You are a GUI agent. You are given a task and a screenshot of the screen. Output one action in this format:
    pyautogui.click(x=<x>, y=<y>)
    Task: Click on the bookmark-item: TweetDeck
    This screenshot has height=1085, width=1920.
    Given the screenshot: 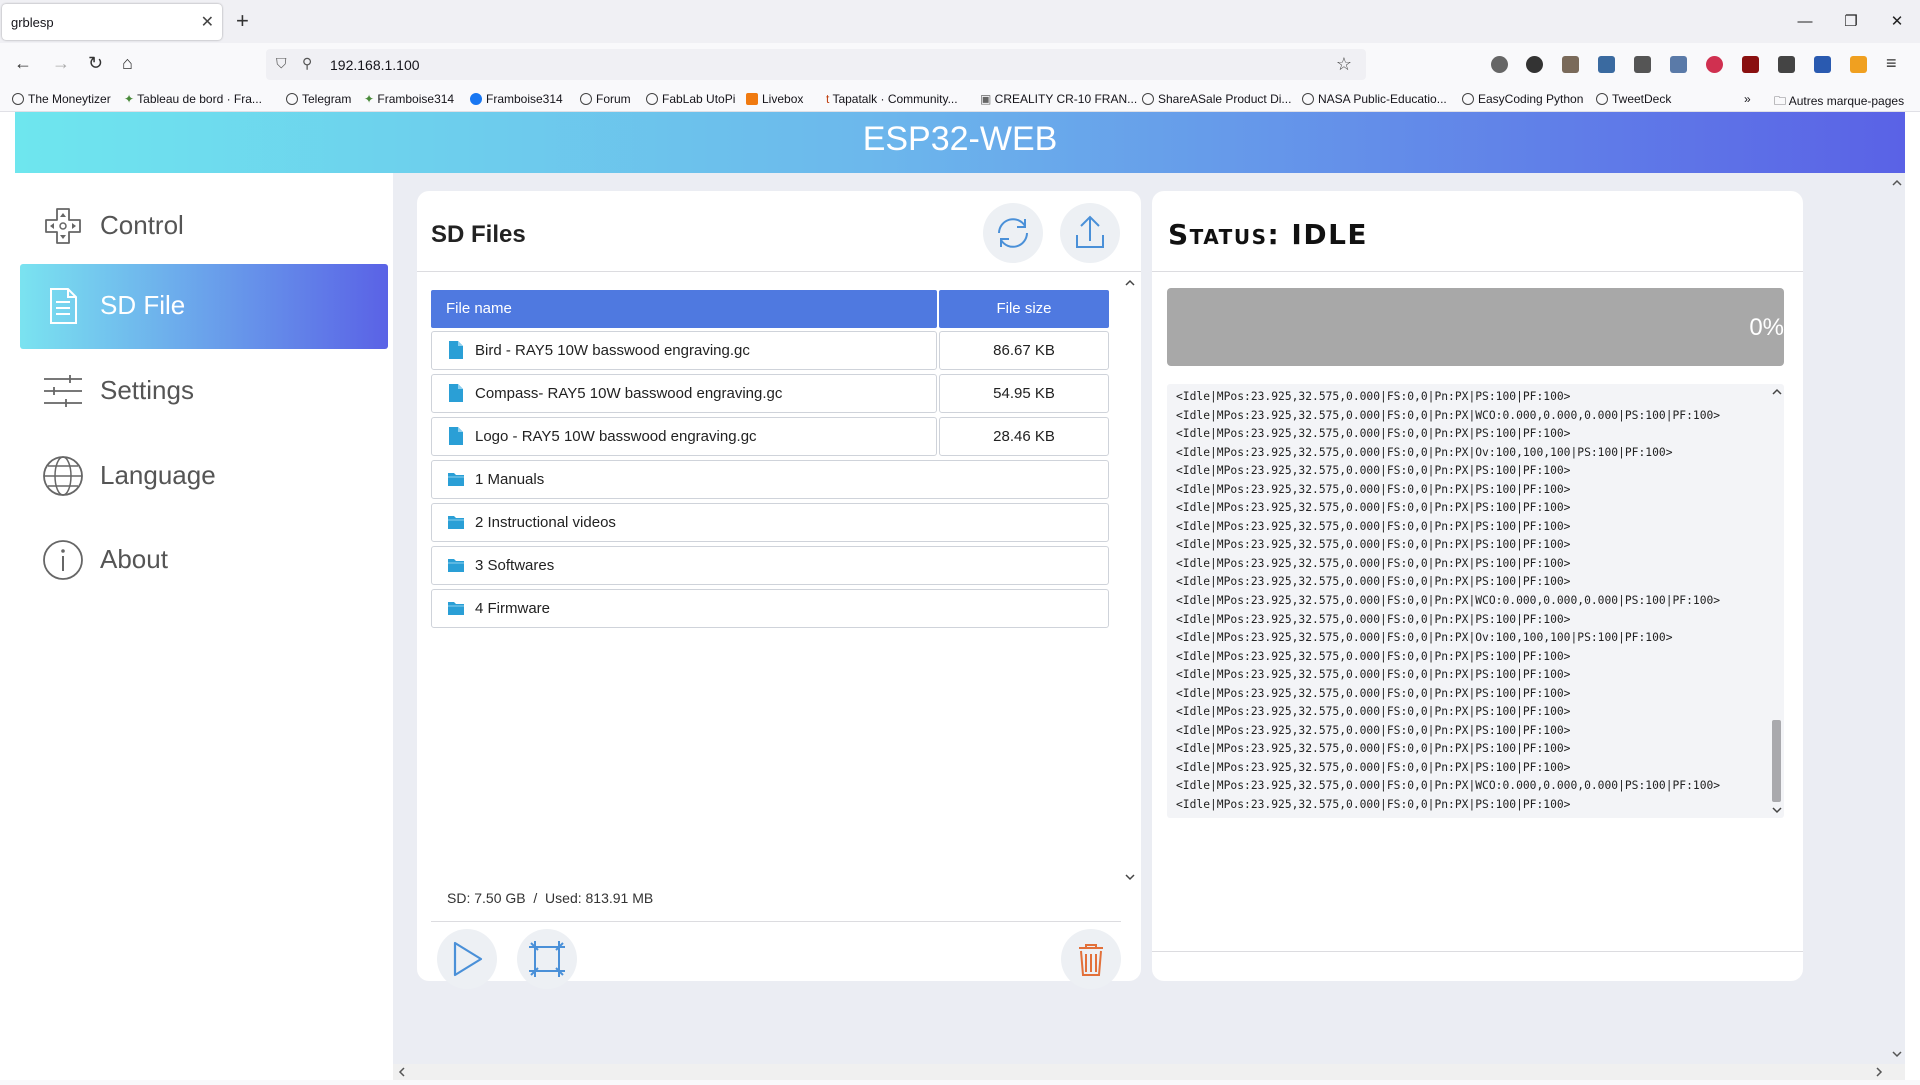 What is the action you would take?
    pyautogui.click(x=1633, y=99)
    